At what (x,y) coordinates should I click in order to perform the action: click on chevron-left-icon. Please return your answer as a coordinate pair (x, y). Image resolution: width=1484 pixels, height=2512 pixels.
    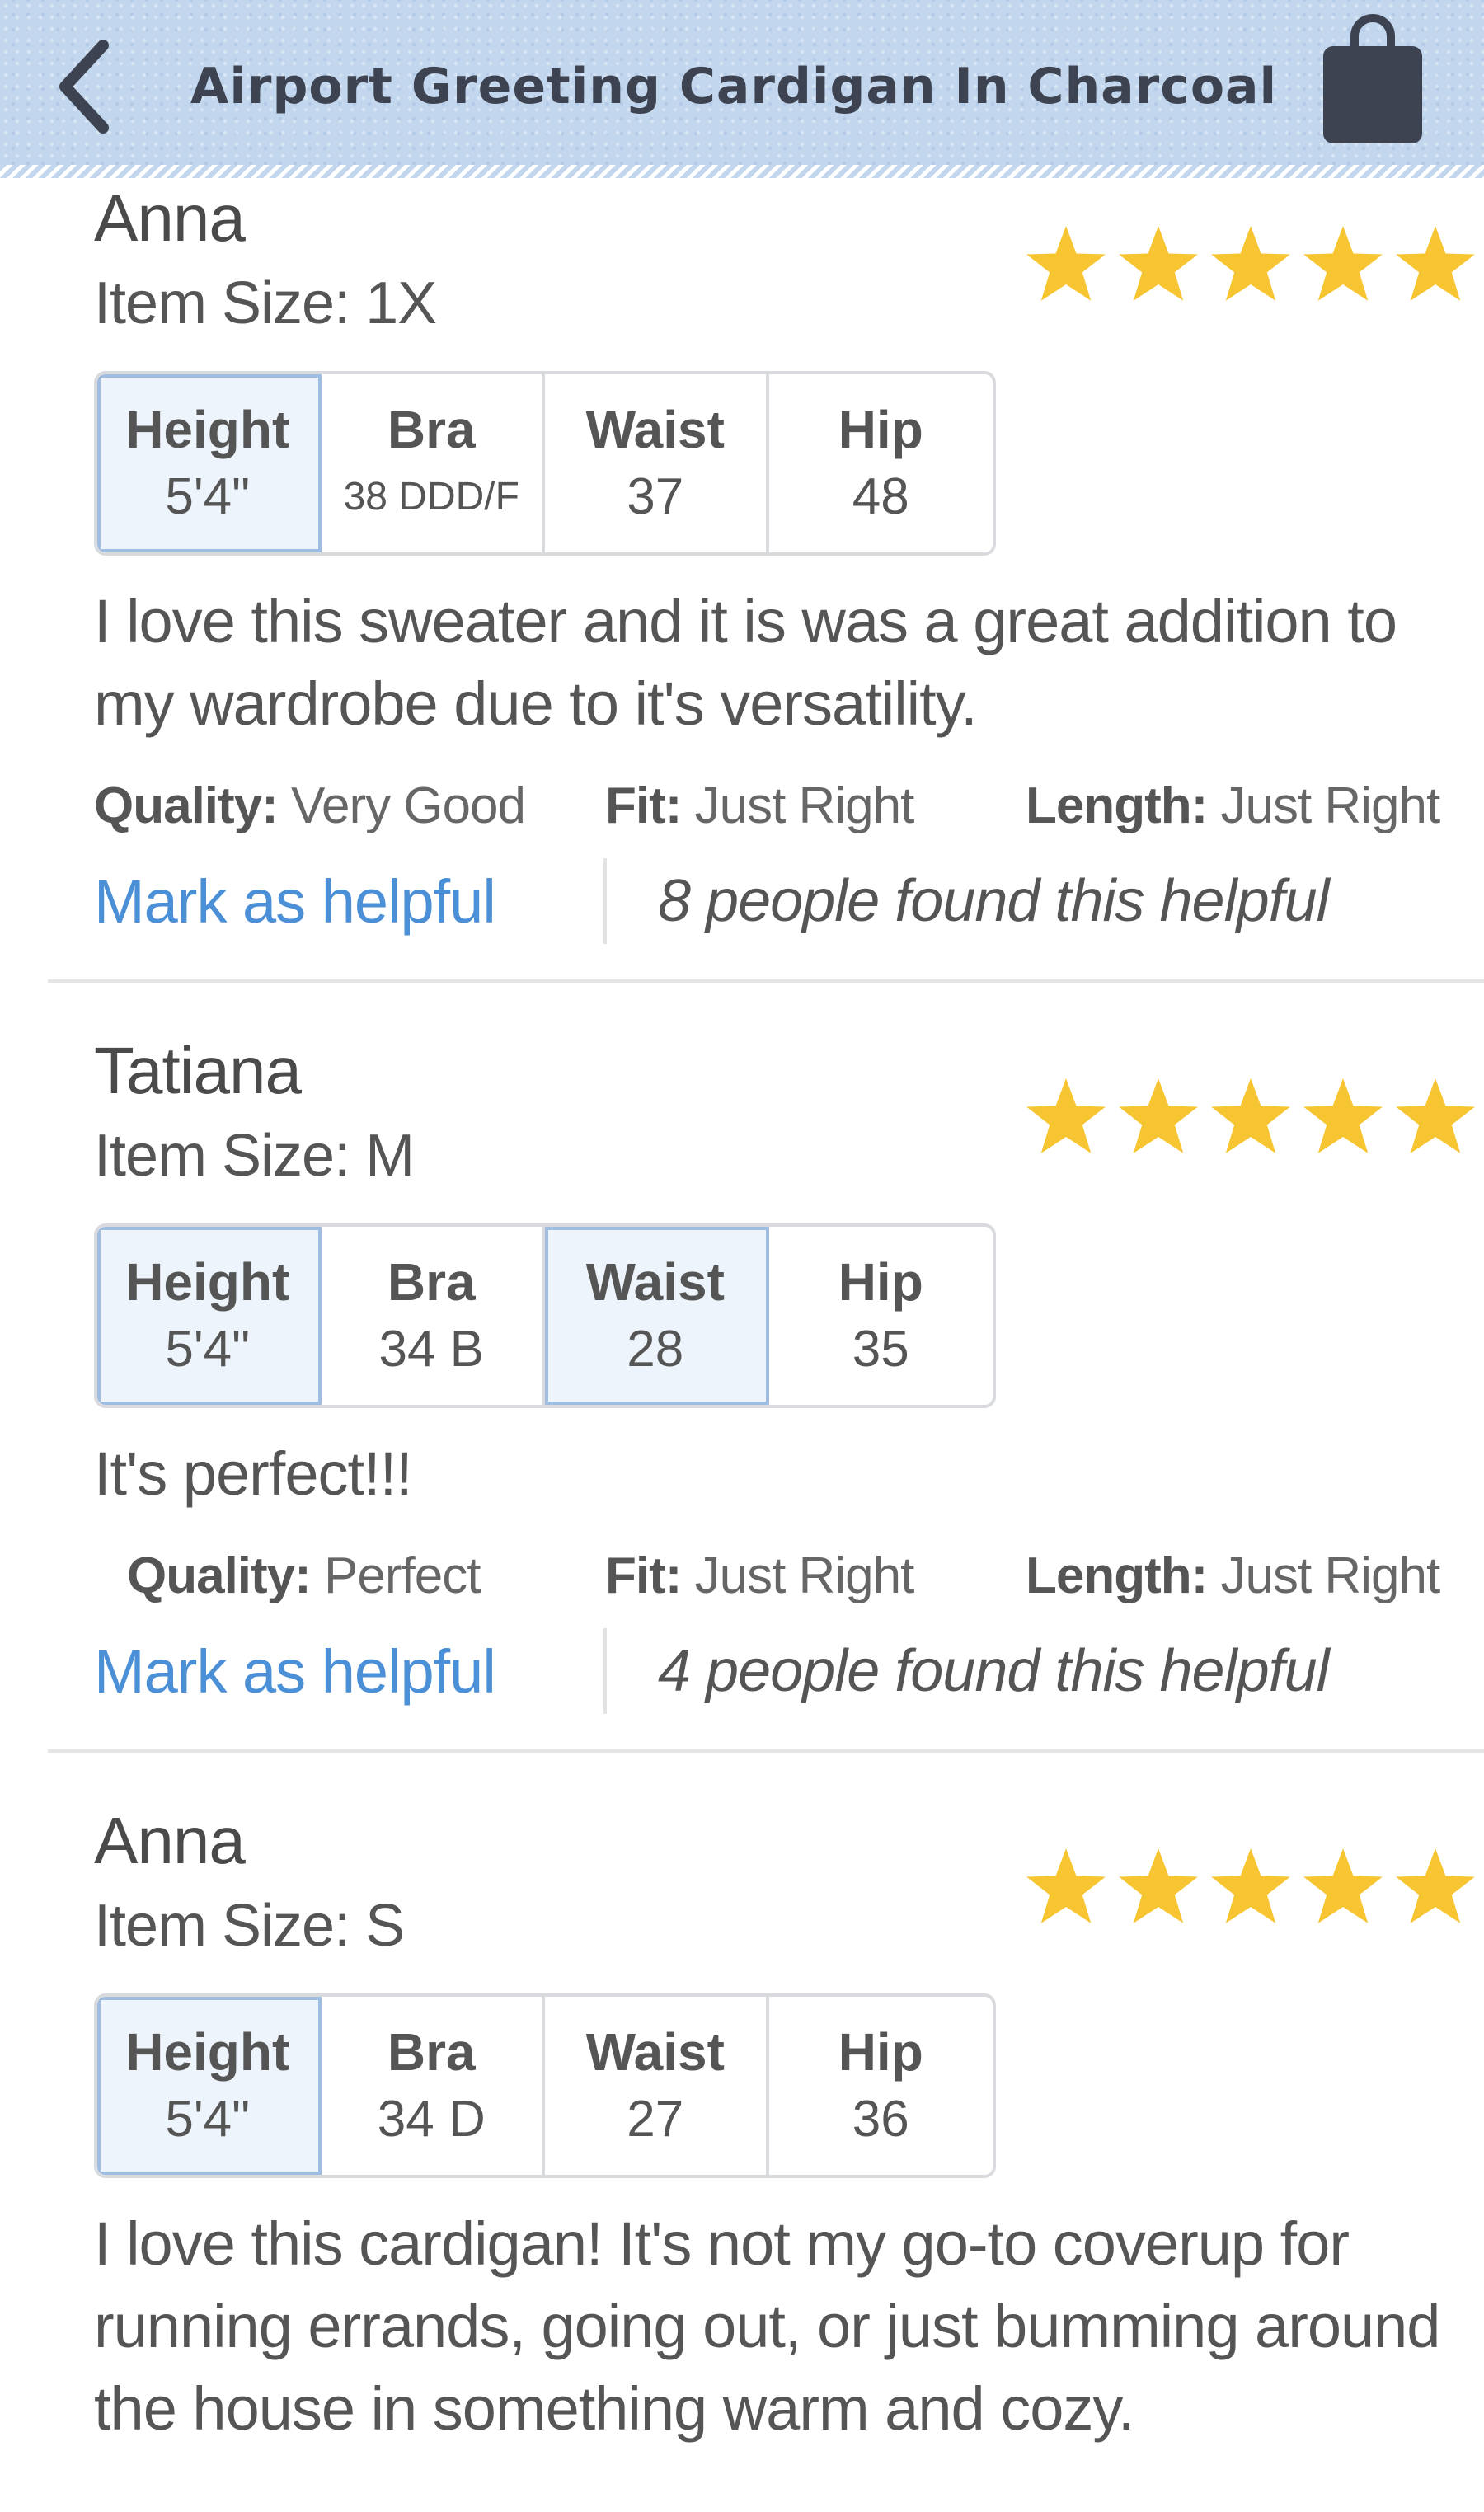
    Looking at the image, I should click on (84, 87).